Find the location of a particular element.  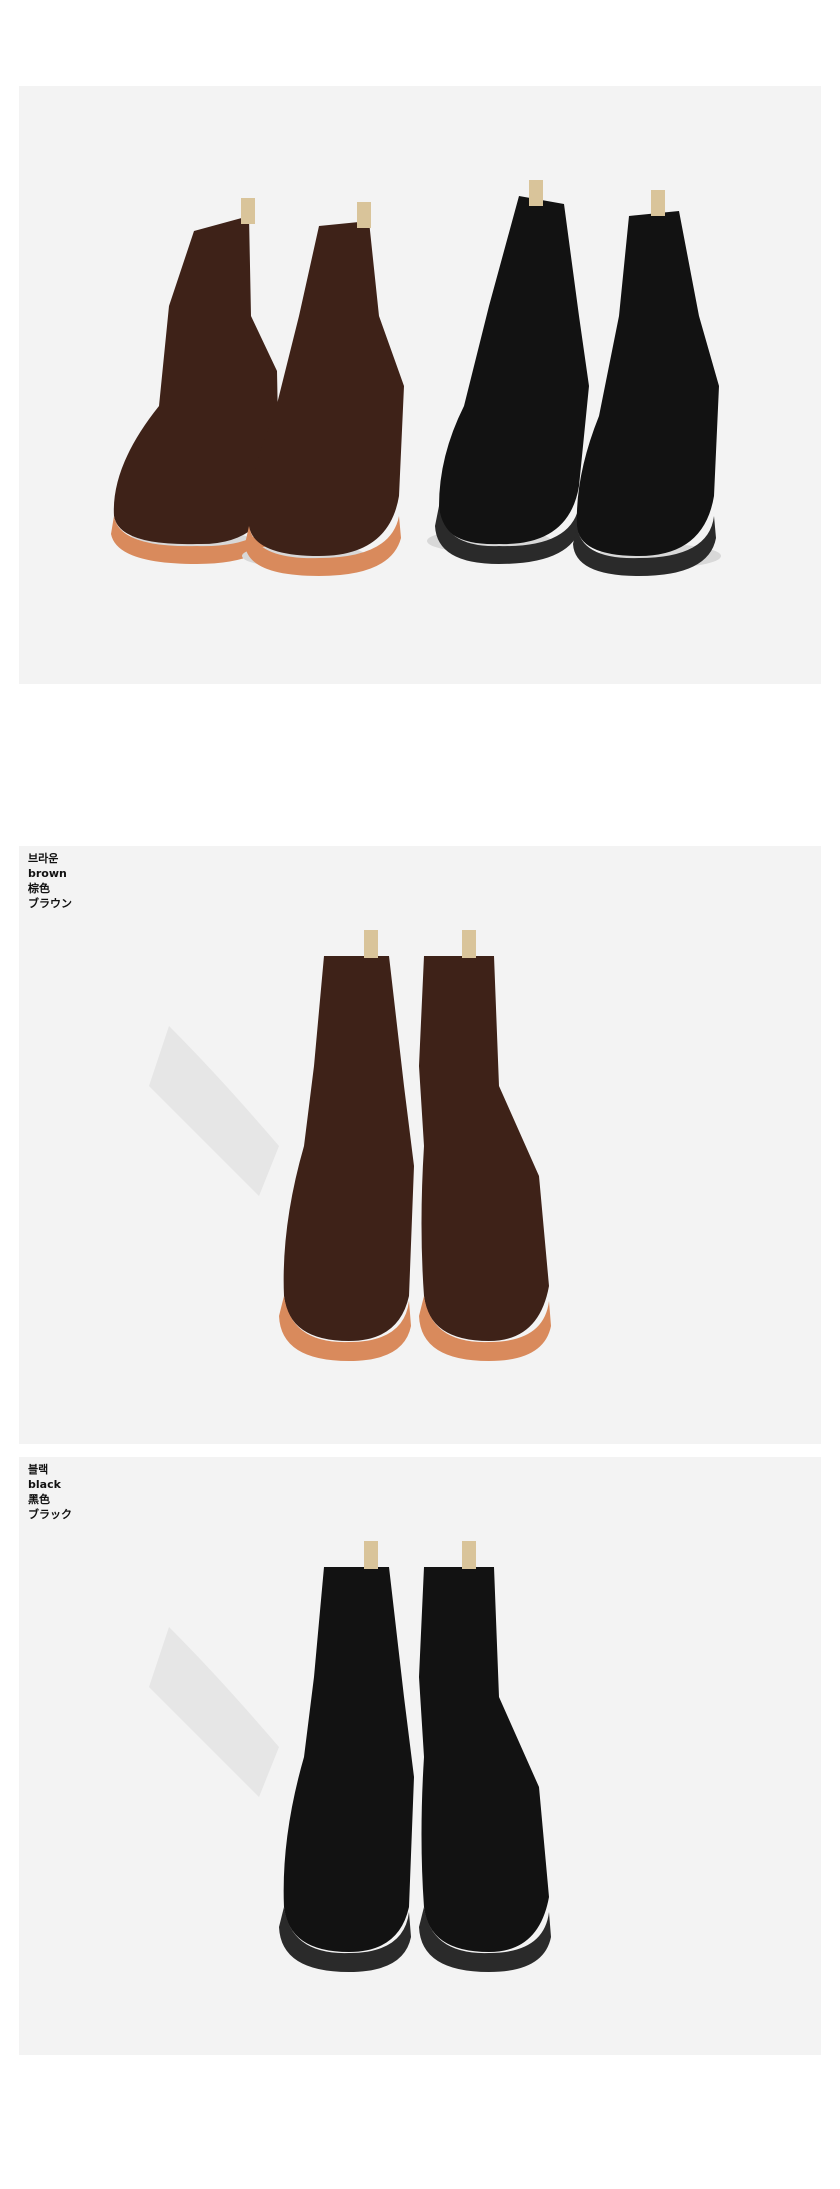

caption-ko: 브라운 is located at coordinates (43, 858).